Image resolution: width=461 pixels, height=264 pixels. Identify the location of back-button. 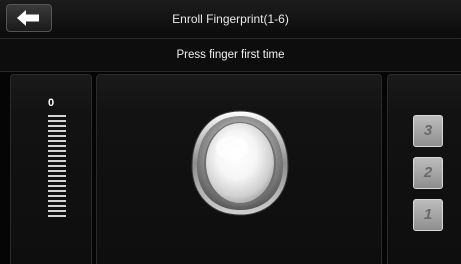
(29, 18).